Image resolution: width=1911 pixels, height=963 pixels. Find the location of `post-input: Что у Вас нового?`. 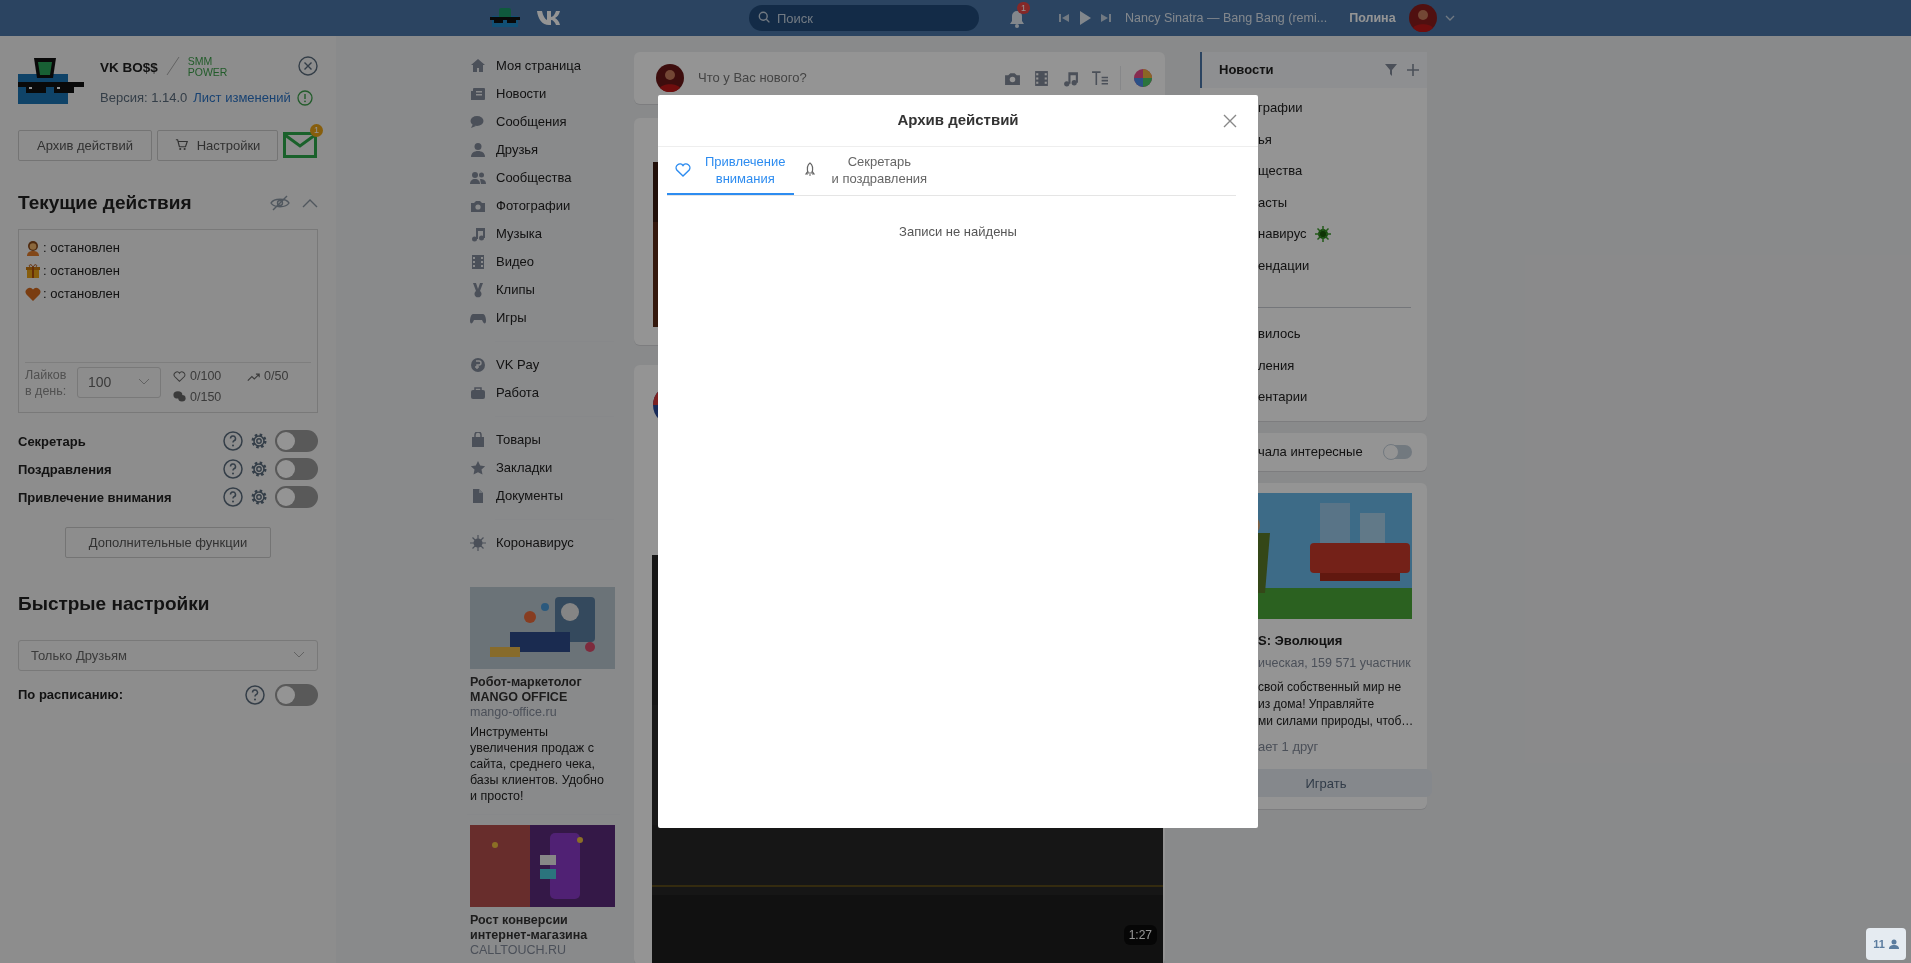

post-input: Что у Вас нового? is located at coordinates (844, 78).